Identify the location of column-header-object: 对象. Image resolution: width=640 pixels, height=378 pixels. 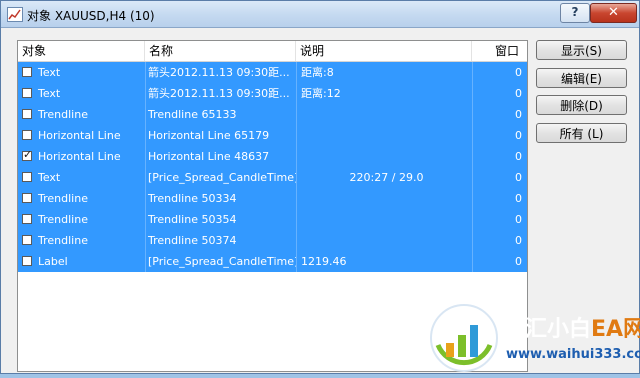
(81, 51).